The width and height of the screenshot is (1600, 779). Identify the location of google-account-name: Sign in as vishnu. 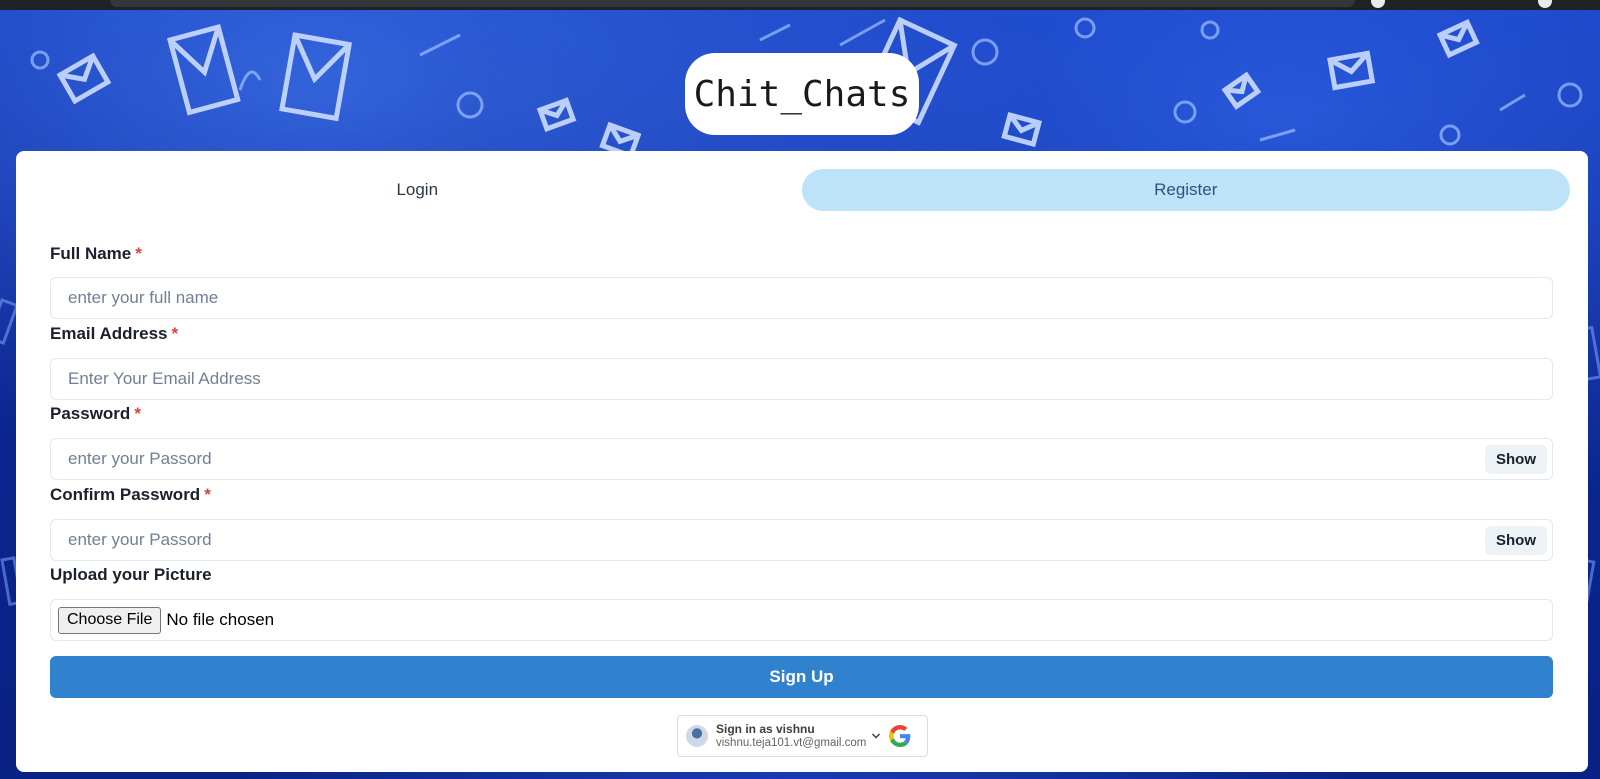
(765, 729).